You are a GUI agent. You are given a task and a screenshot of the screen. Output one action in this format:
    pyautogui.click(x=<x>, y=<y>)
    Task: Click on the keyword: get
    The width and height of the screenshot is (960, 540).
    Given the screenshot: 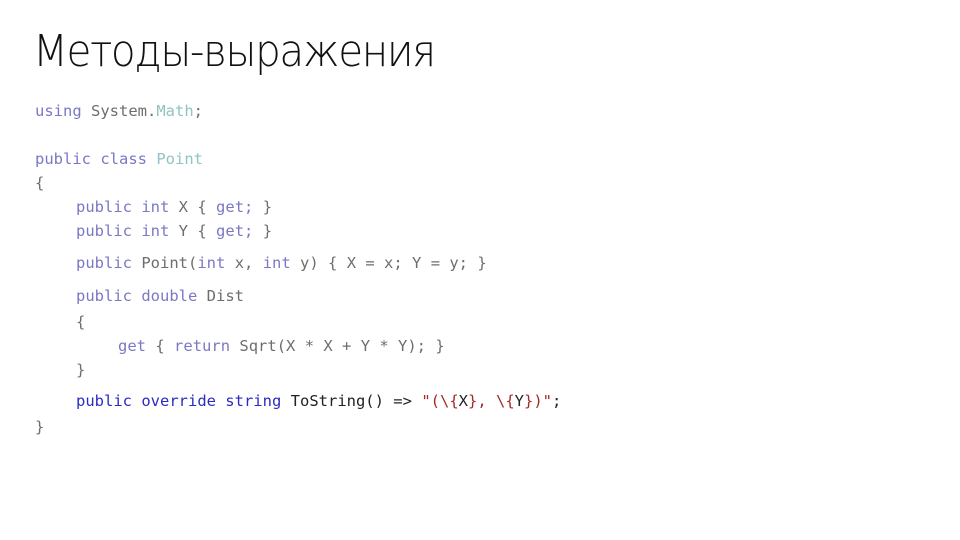 What is the action you would take?
    pyautogui.click(x=132, y=346)
    